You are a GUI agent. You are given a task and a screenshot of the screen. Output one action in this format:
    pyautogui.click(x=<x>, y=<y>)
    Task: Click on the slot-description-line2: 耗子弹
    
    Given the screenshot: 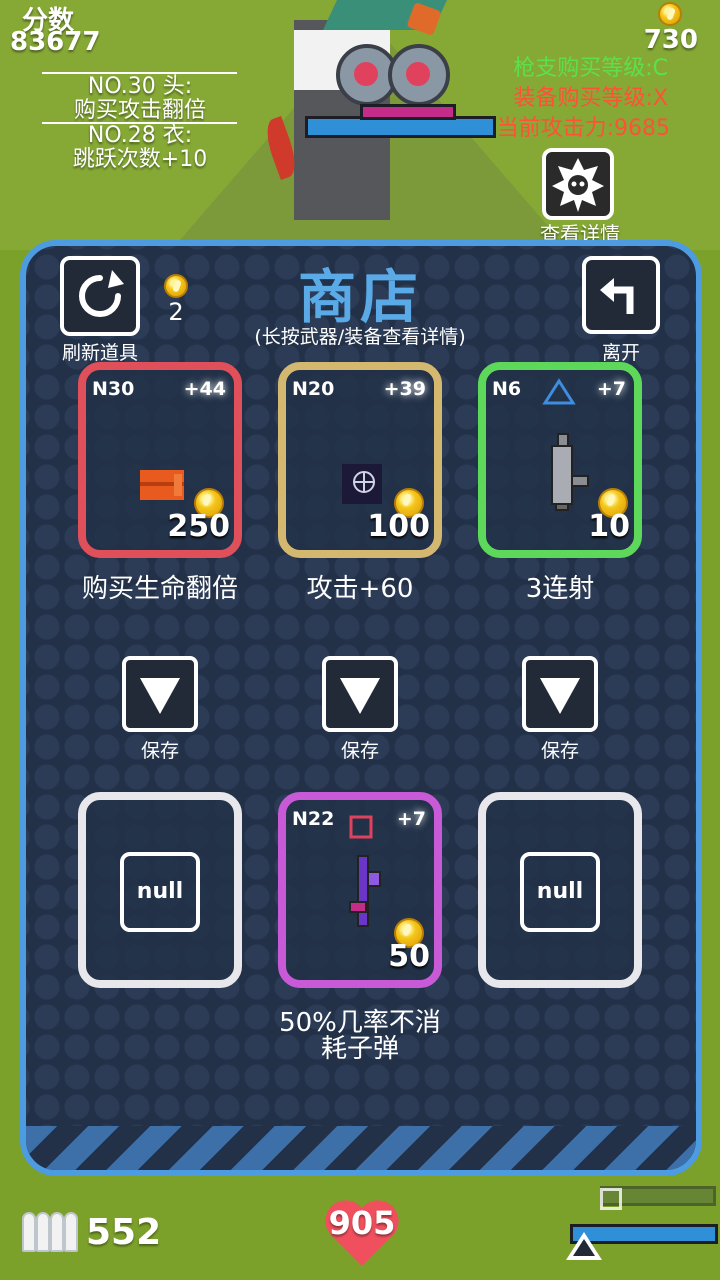 What is the action you would take?
    pyautogui.click(x=359, y=1049)
    